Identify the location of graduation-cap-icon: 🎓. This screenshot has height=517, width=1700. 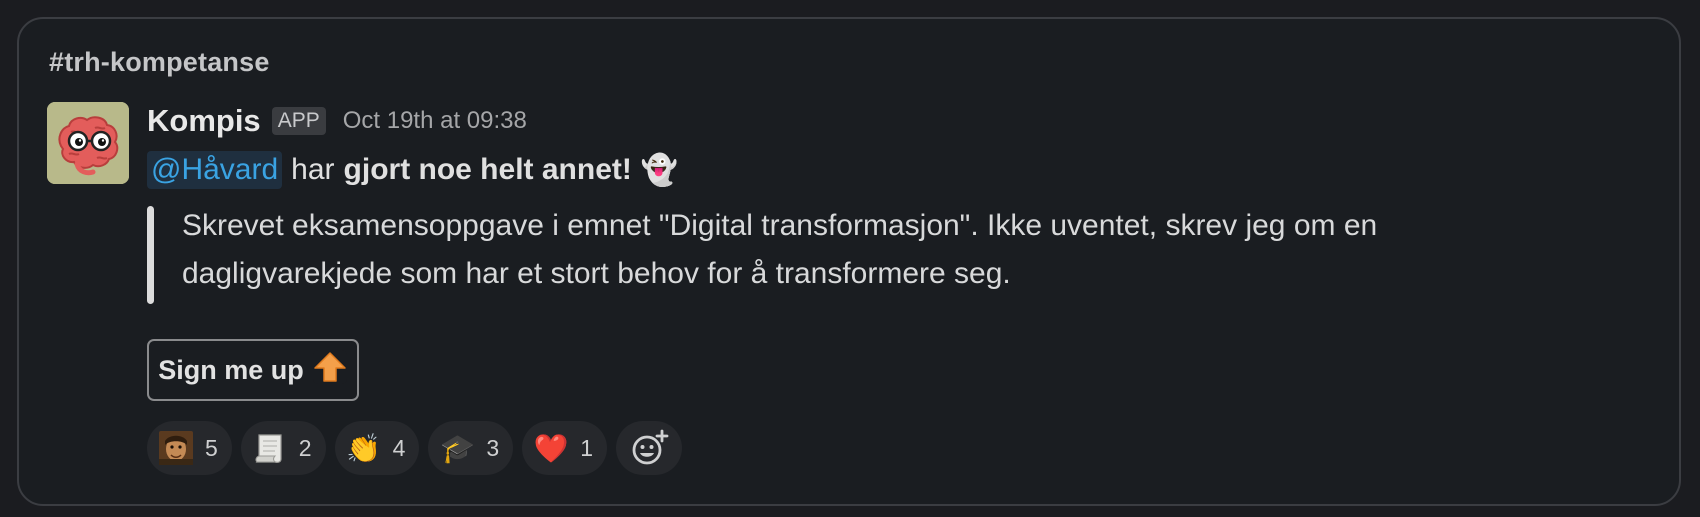
(457, 448).